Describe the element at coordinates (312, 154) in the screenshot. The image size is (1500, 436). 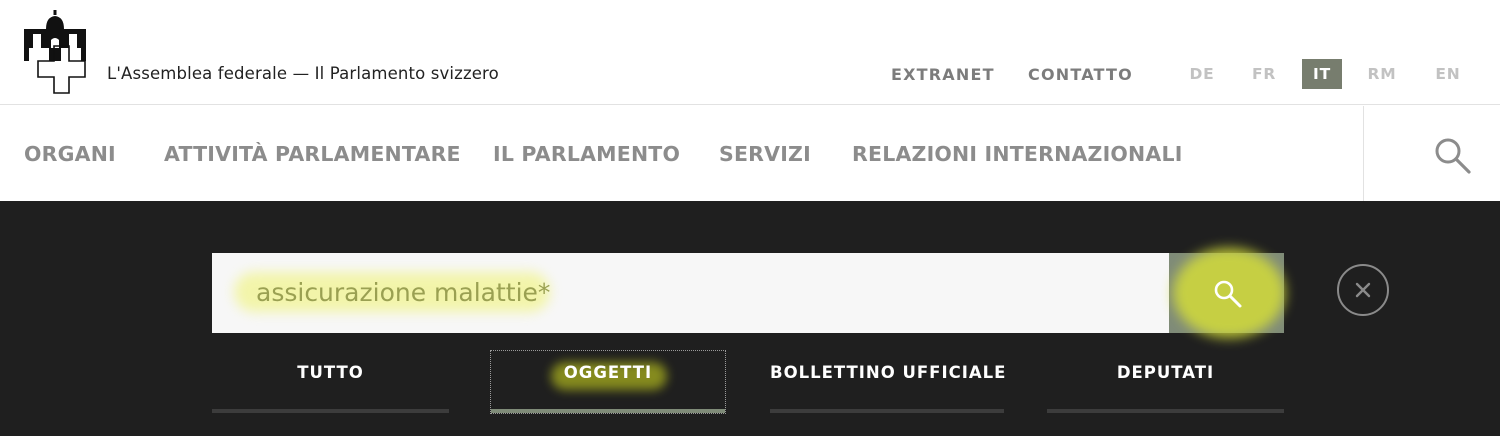
I see `nav-item-attivita-parlamentare: ATTIVITÀ PARLAMENTARE` at that location.